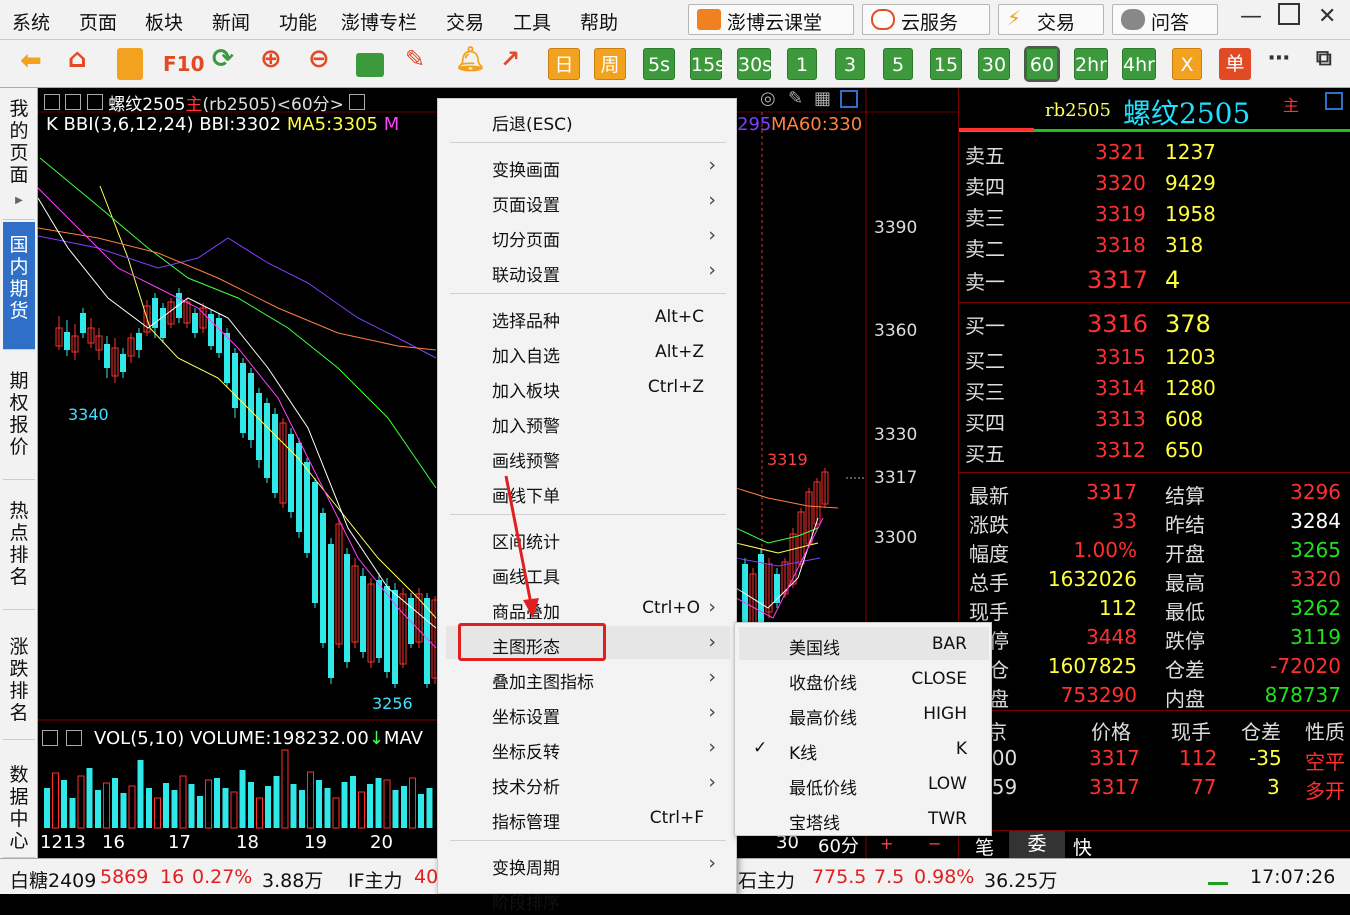 The width and height of the screenshot is (1350, 915). Describe the element at coordinates (298, 21) in the screenshot. I see `menu-function: 功能` at that location.